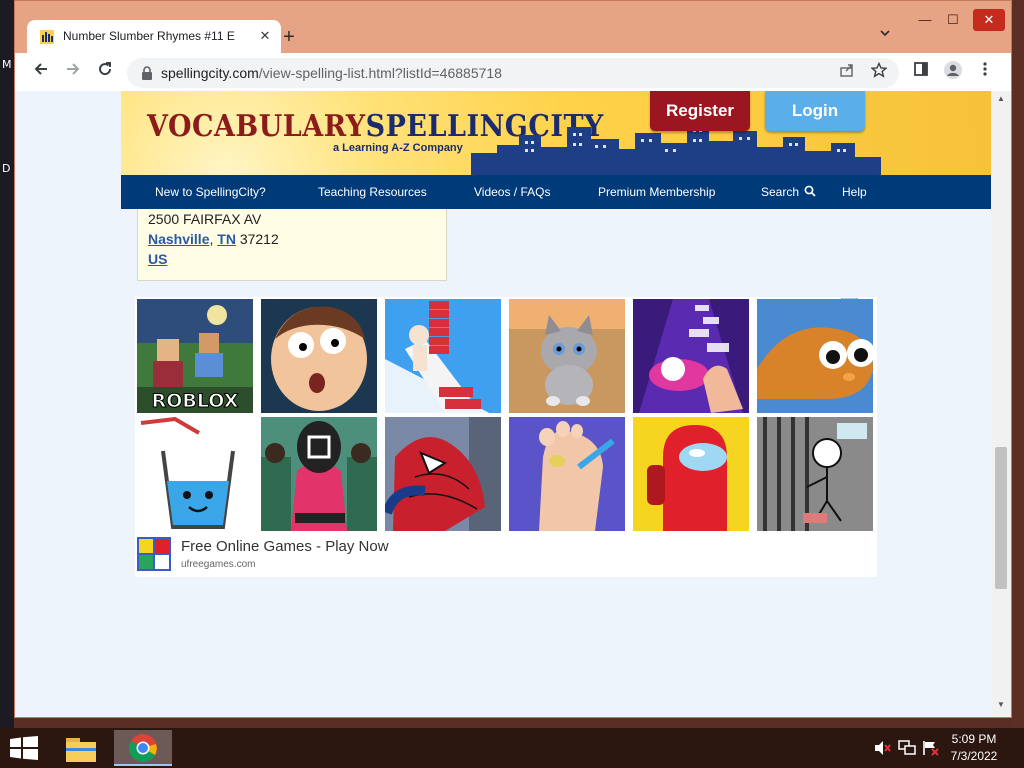 The height and width of the screenshot is (768, 1024). I want to click on city-link: Nashville, so click(178, 239).